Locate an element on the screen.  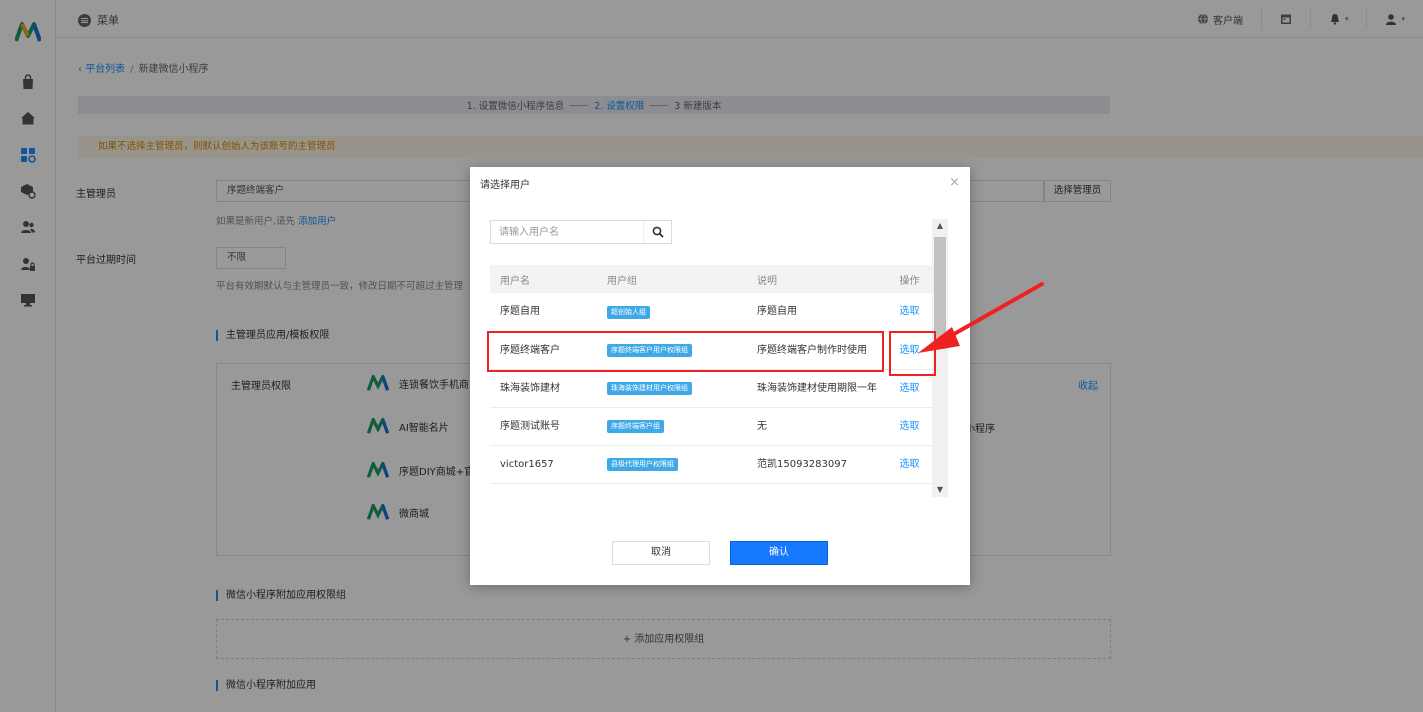
table-row: 序题测试账号 序题终端客户组 无 选取 is located at coordinates (711, 426).